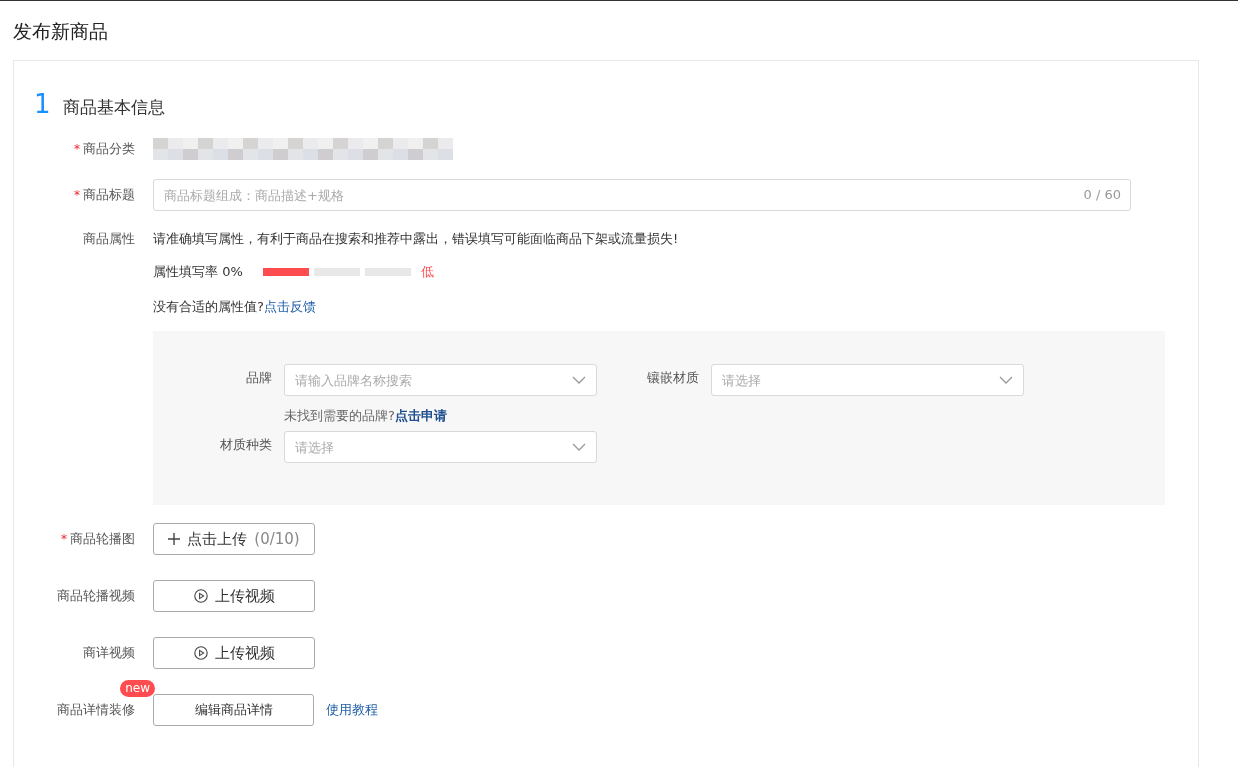 Image resolution: width=1238 pixels, height=767 pixels. What do you see at coordinates (174, 539) in the screenshot?
I see `plus-icon` at bounding box center [174, 539].